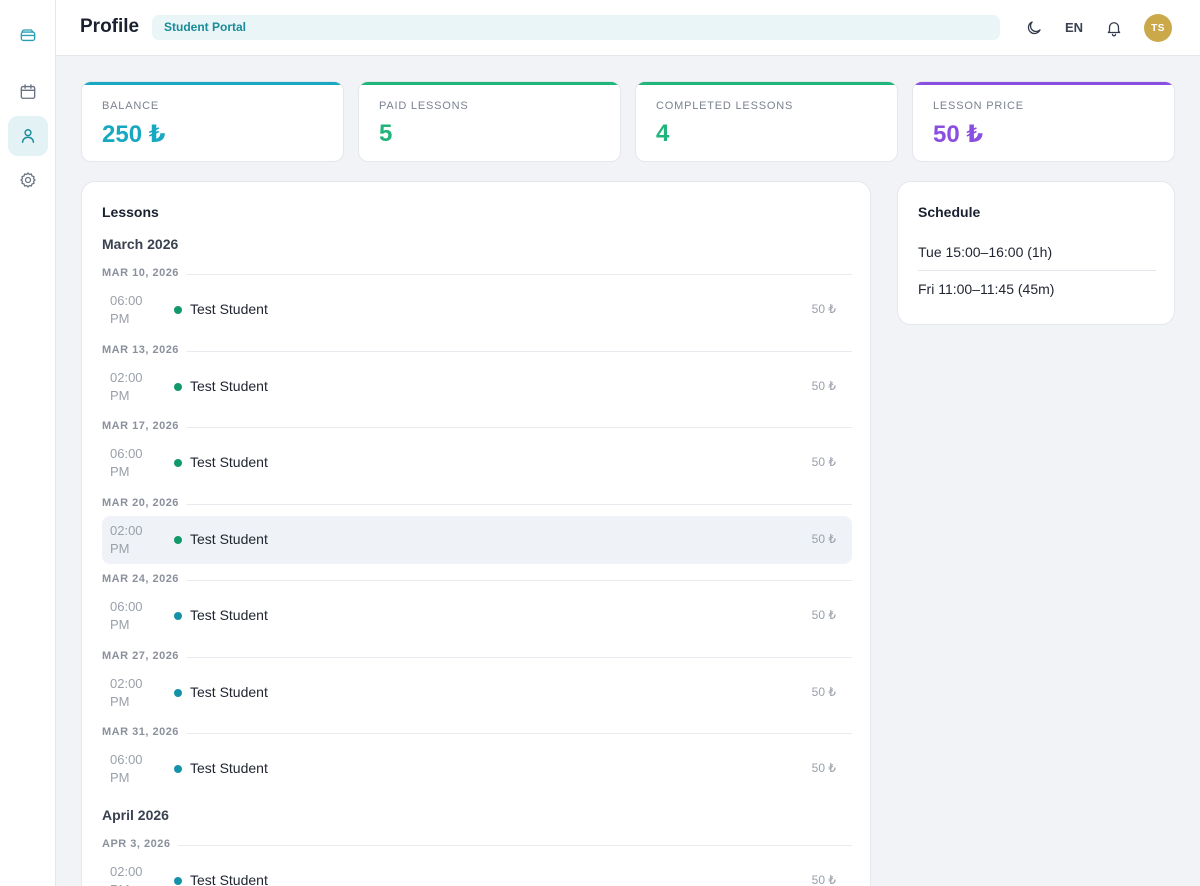 The height and width of the screenshot is (886, 1200). What do you see at coordinates (477, 733) in the screenshot?
I see `date-separator: MAR 31, 2026` at bounding box center [477, 733].